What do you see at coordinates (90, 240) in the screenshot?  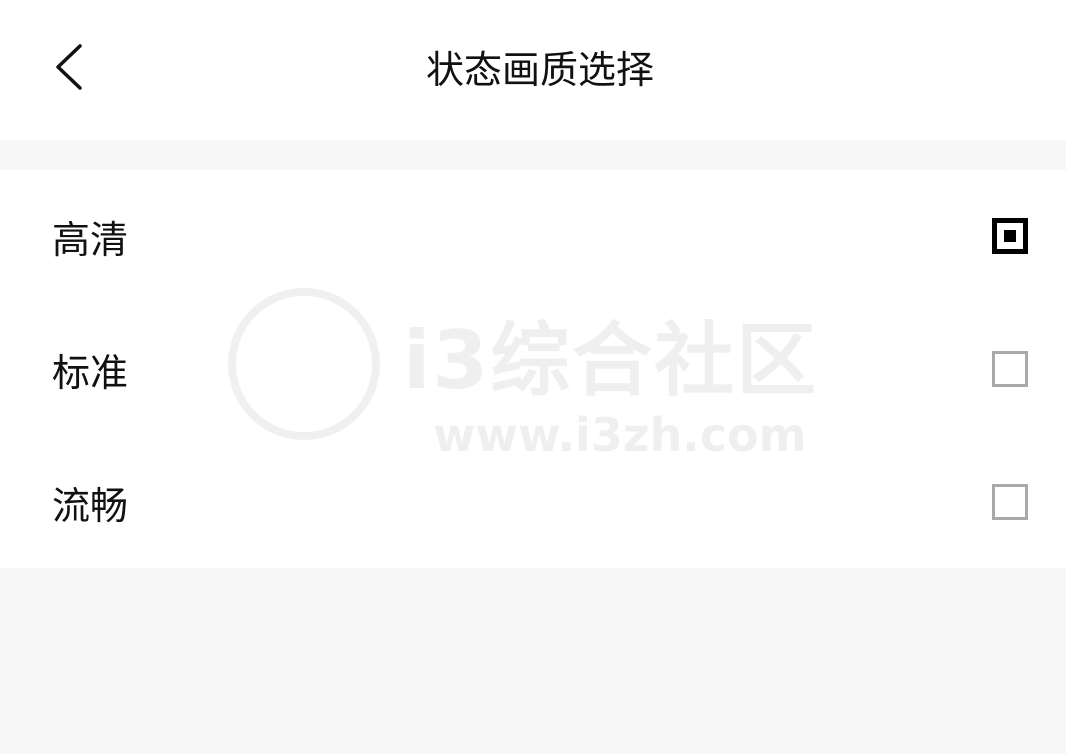 I see `option-label: 高清` at bounding box center [90, 240].